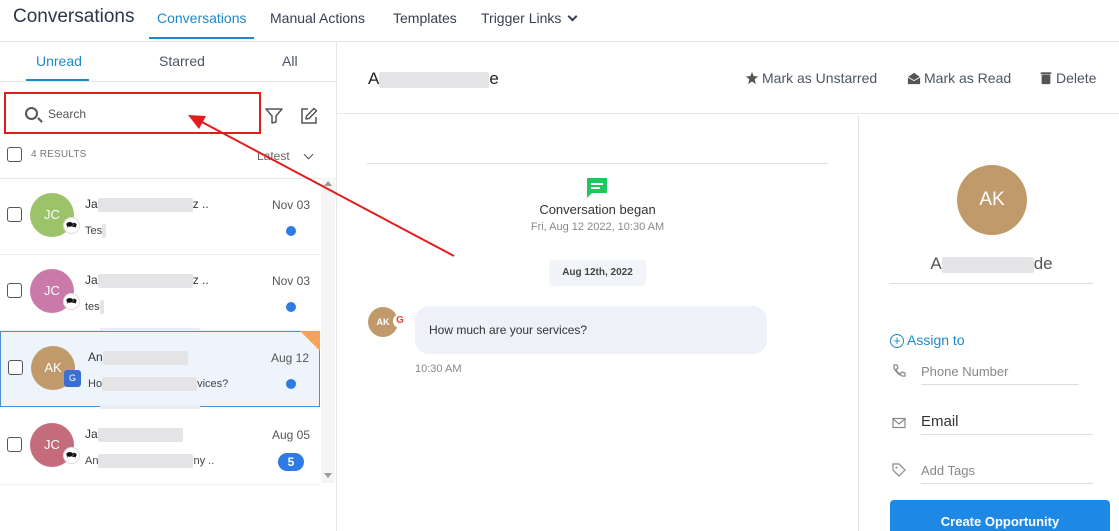 The image size is (1119, 531). I want to click on google-icon: G, so click(400, 321).